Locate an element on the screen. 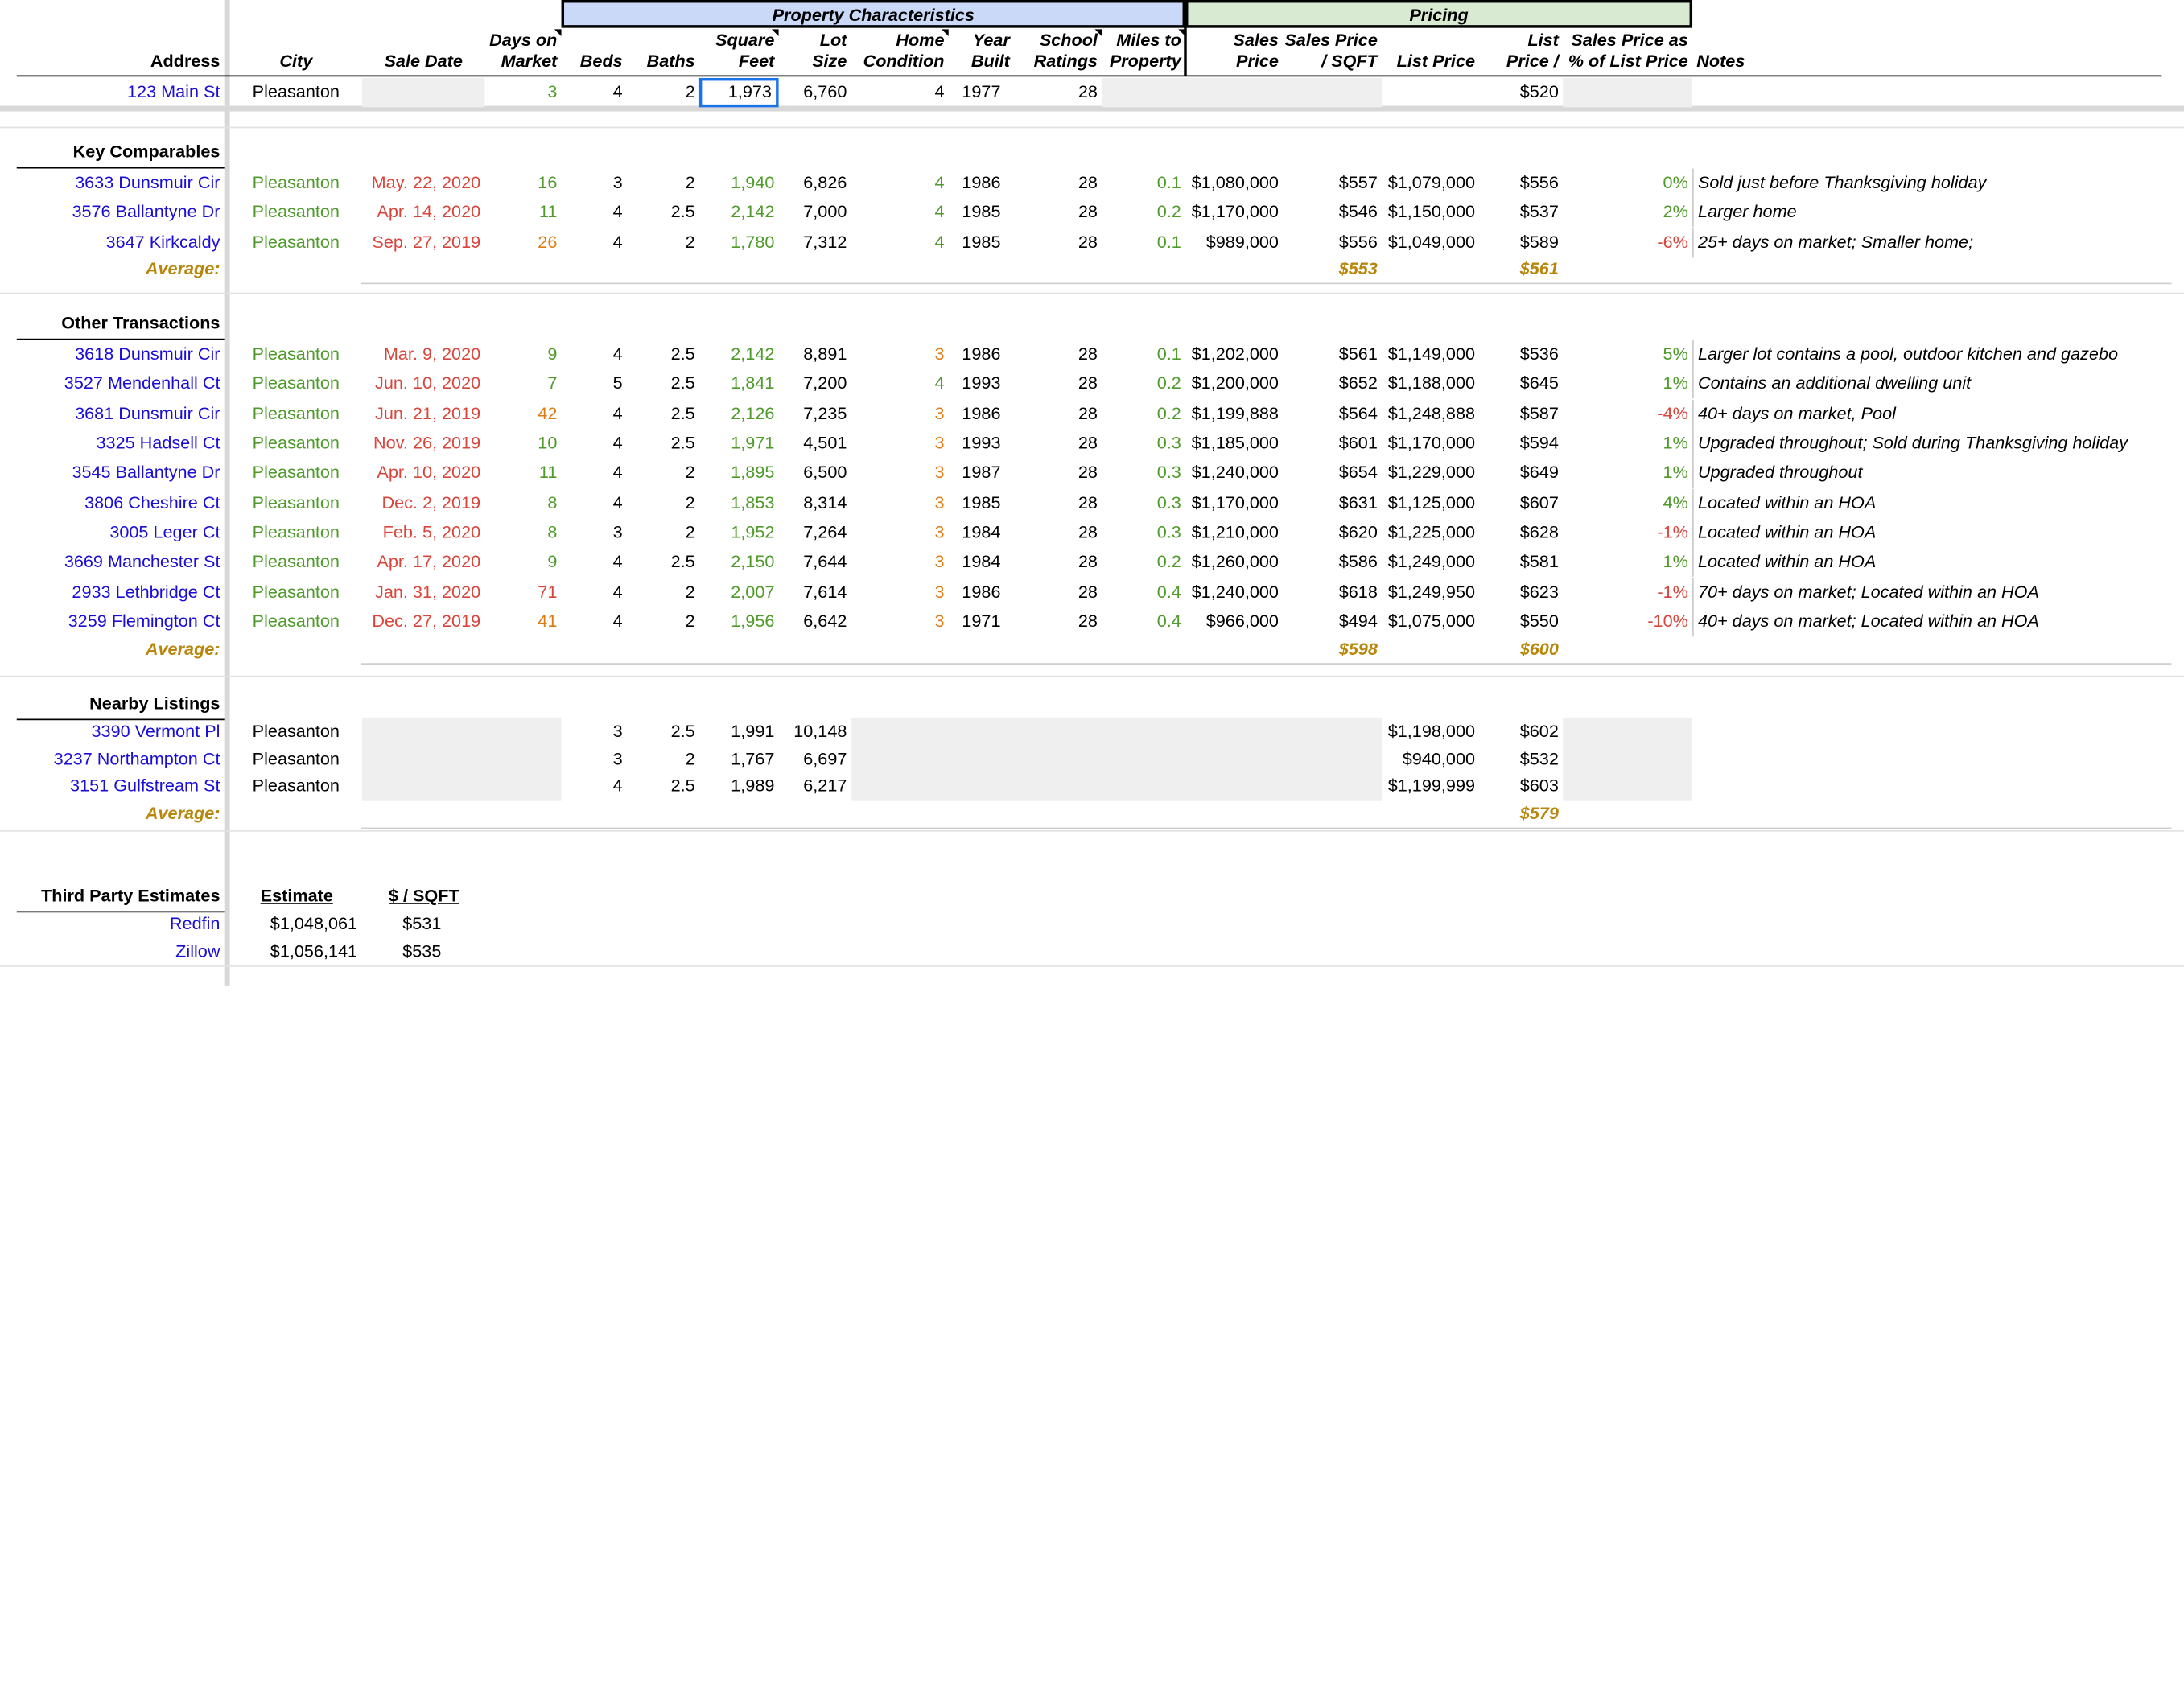 The height and width of the screenshot is (1708, 2184). cell-dom: 42 is located at coordinates (522, 413).